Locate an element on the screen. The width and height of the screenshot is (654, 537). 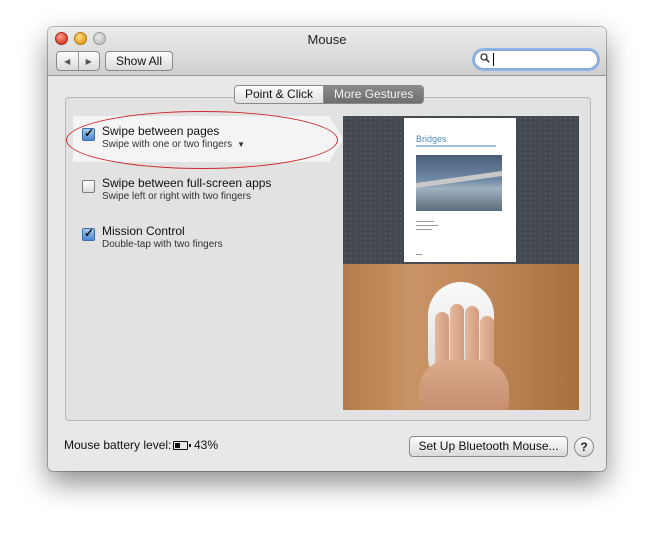
swipe-pages-checkbox: ✓ is located at coordinates (88, 133).